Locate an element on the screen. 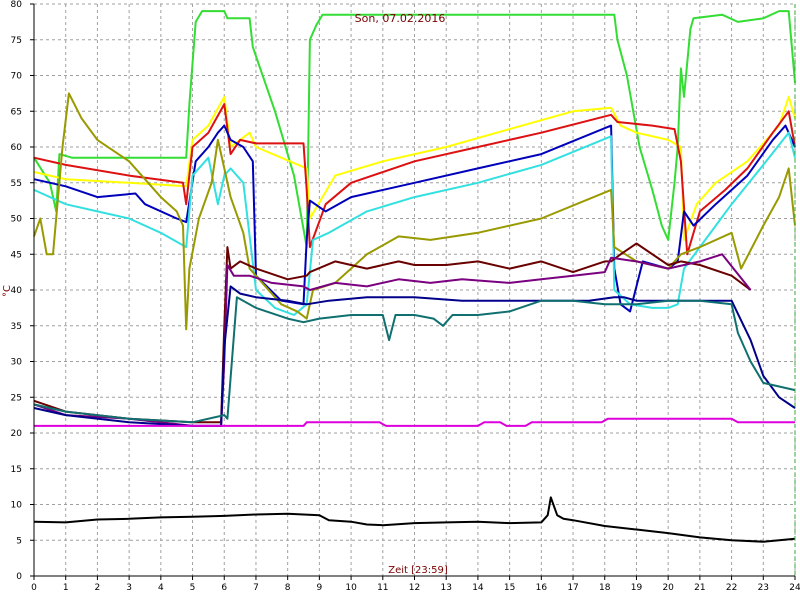 This screenshot has width=800, height=605. y-tick-label: 20 is located at coordinates (17, 434).